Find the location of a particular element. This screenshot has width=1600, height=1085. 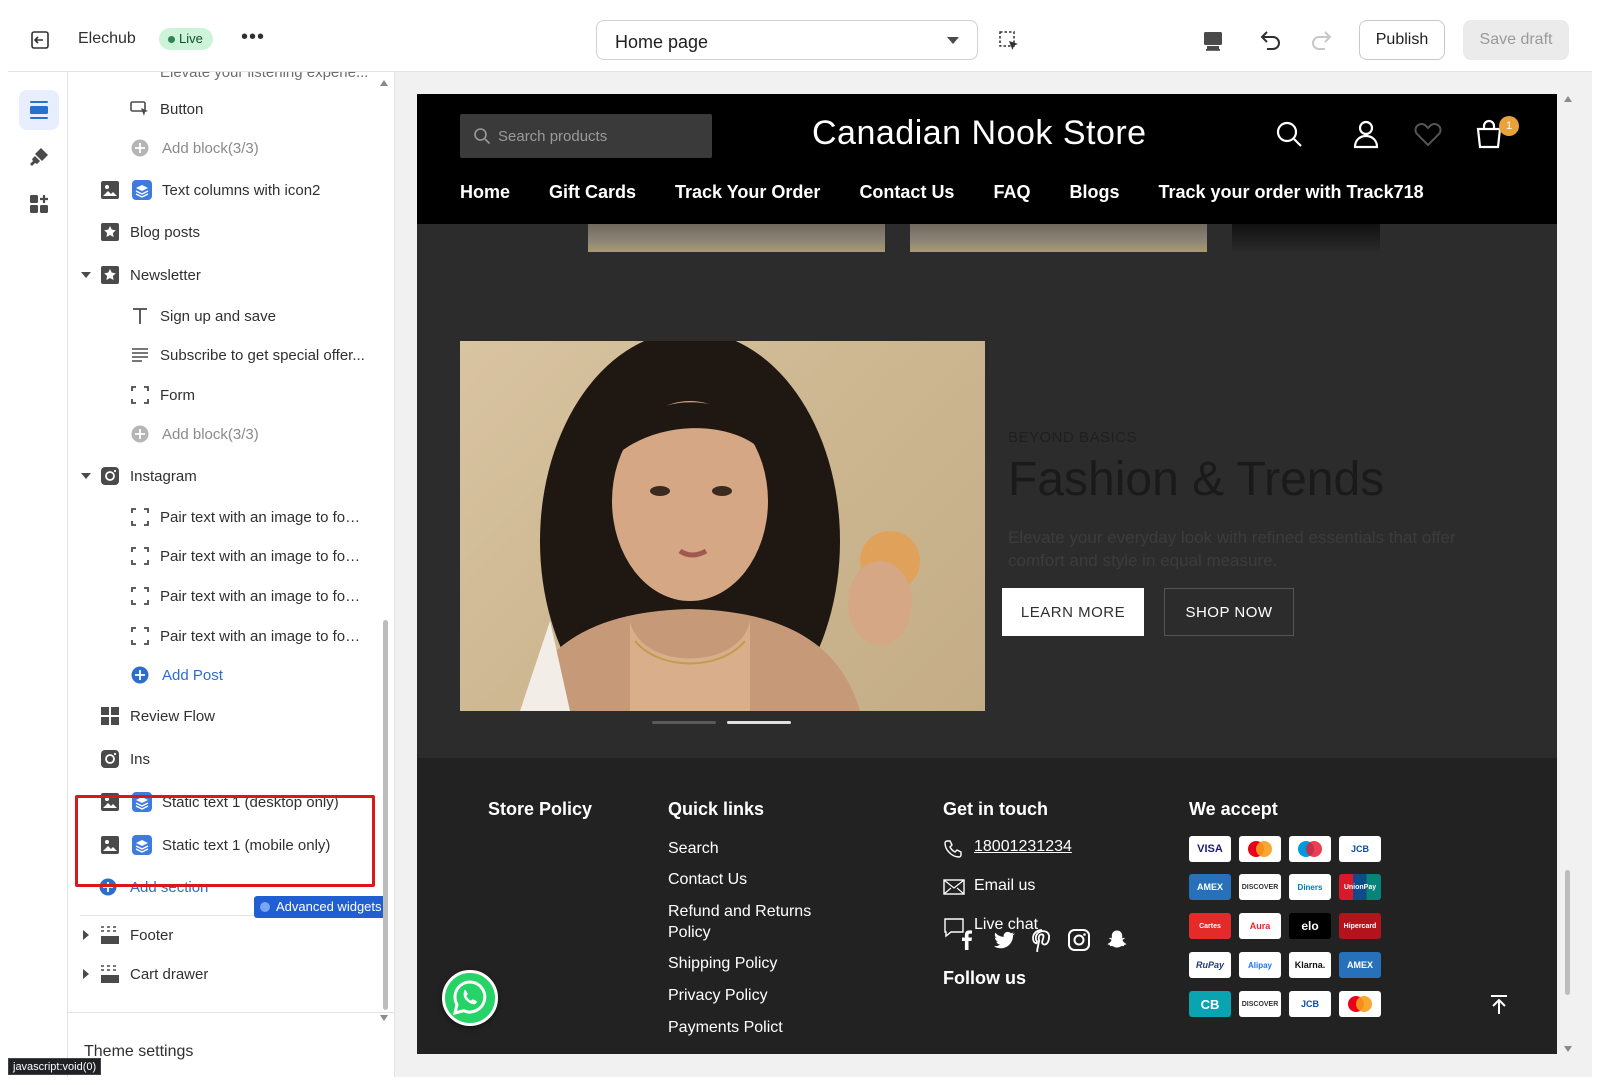

search-icon is located at coordinates (1289, 134).